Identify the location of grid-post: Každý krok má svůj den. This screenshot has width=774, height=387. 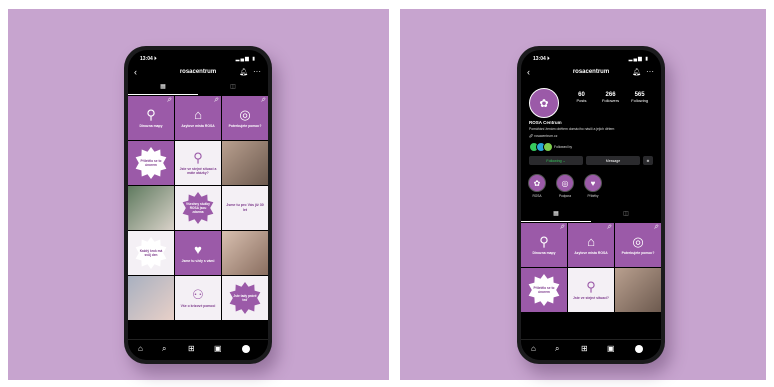
(151, 253).